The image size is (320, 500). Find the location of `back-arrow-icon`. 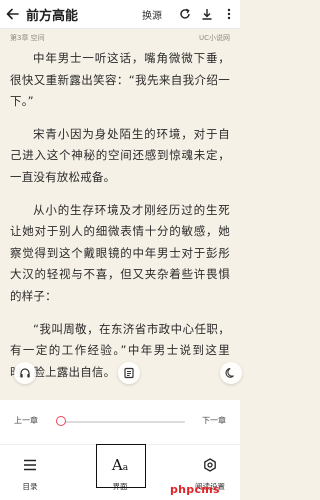

back-arrow-icon is located at coordinates (12, 14).